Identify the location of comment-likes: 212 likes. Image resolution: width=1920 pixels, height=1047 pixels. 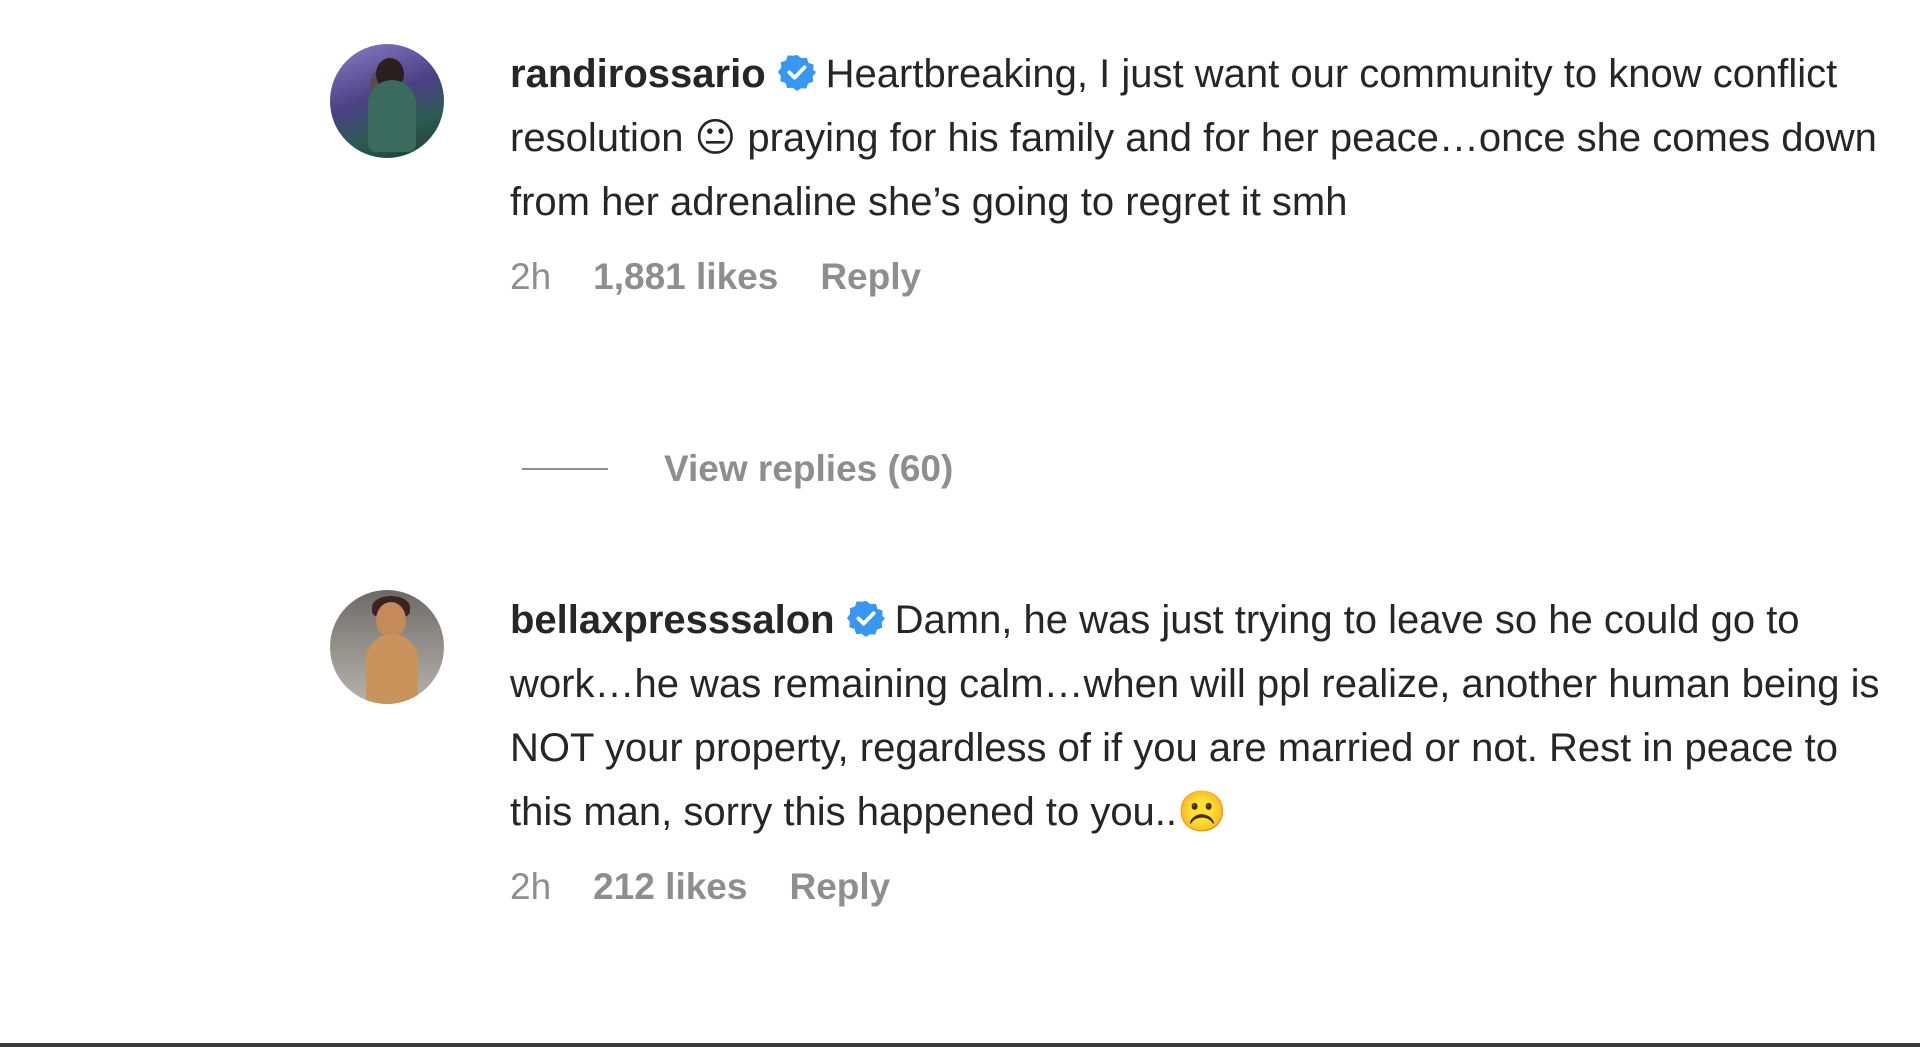
(670, 887).